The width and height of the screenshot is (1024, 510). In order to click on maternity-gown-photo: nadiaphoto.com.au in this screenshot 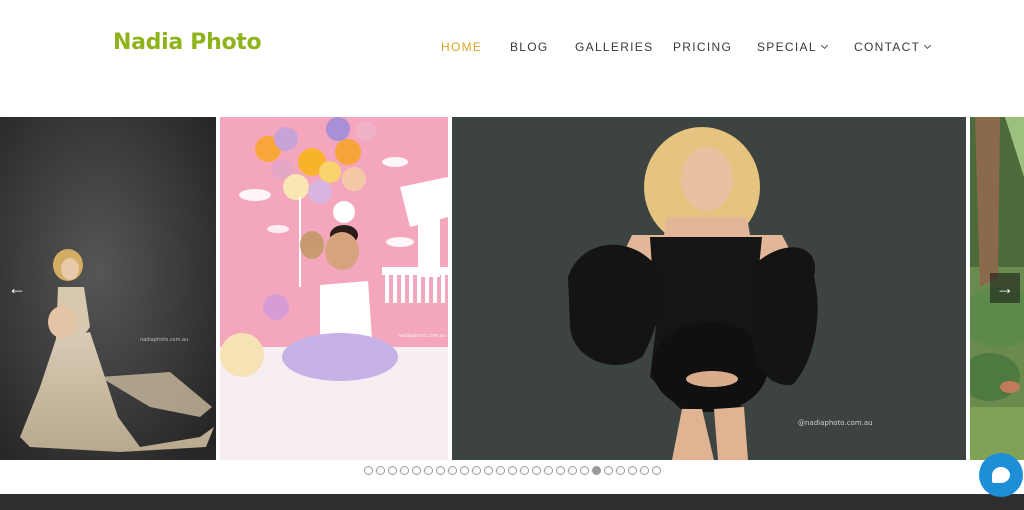, I will do `click(108, 288)`.